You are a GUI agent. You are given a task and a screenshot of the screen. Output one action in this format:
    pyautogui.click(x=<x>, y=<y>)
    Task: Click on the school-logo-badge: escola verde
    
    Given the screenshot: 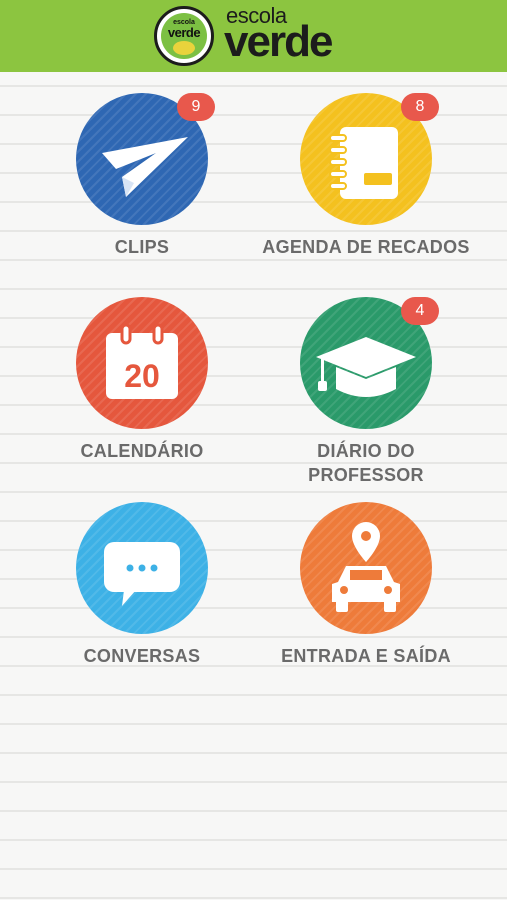 What is the action you would take?
    pyautogui.click(x=184, y=36)
    